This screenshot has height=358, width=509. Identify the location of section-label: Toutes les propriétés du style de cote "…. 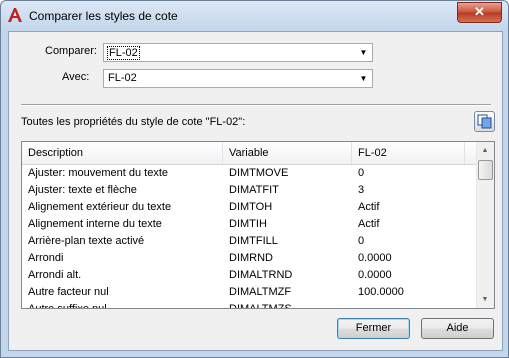
(133, 122).